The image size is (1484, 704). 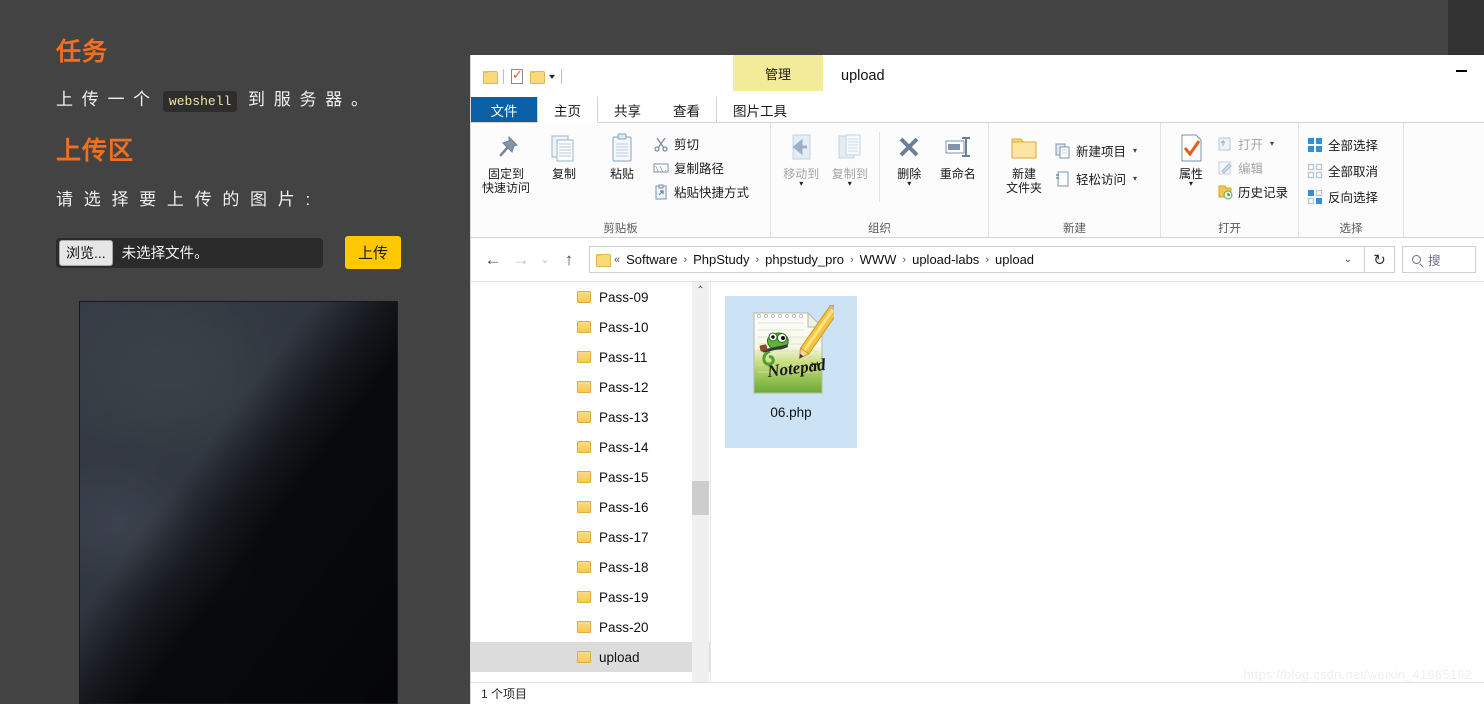 What do you see at coordinates (503, 76) in the screenshot?
I see `divider` at bounding box center [503, 76].